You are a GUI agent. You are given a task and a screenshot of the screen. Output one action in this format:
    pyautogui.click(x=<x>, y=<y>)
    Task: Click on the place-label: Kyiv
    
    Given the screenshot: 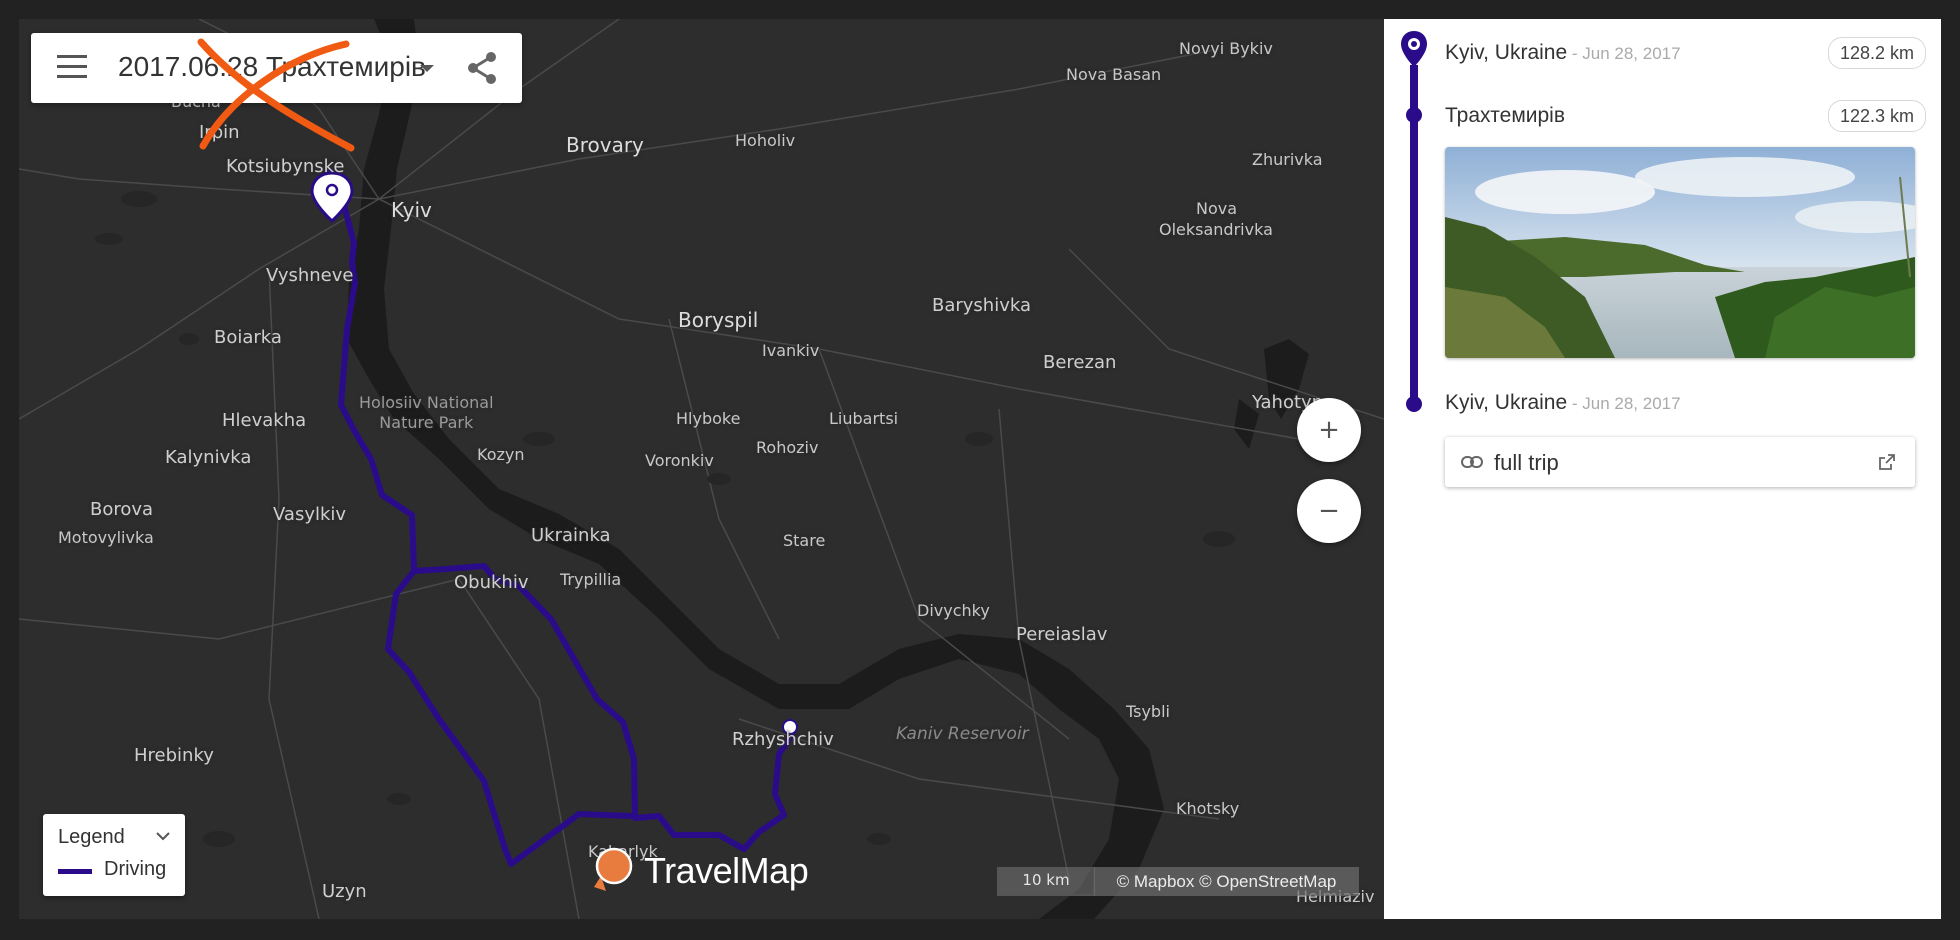 What is the action you would take?
    pyautogui.click(x=411, y=210)
    